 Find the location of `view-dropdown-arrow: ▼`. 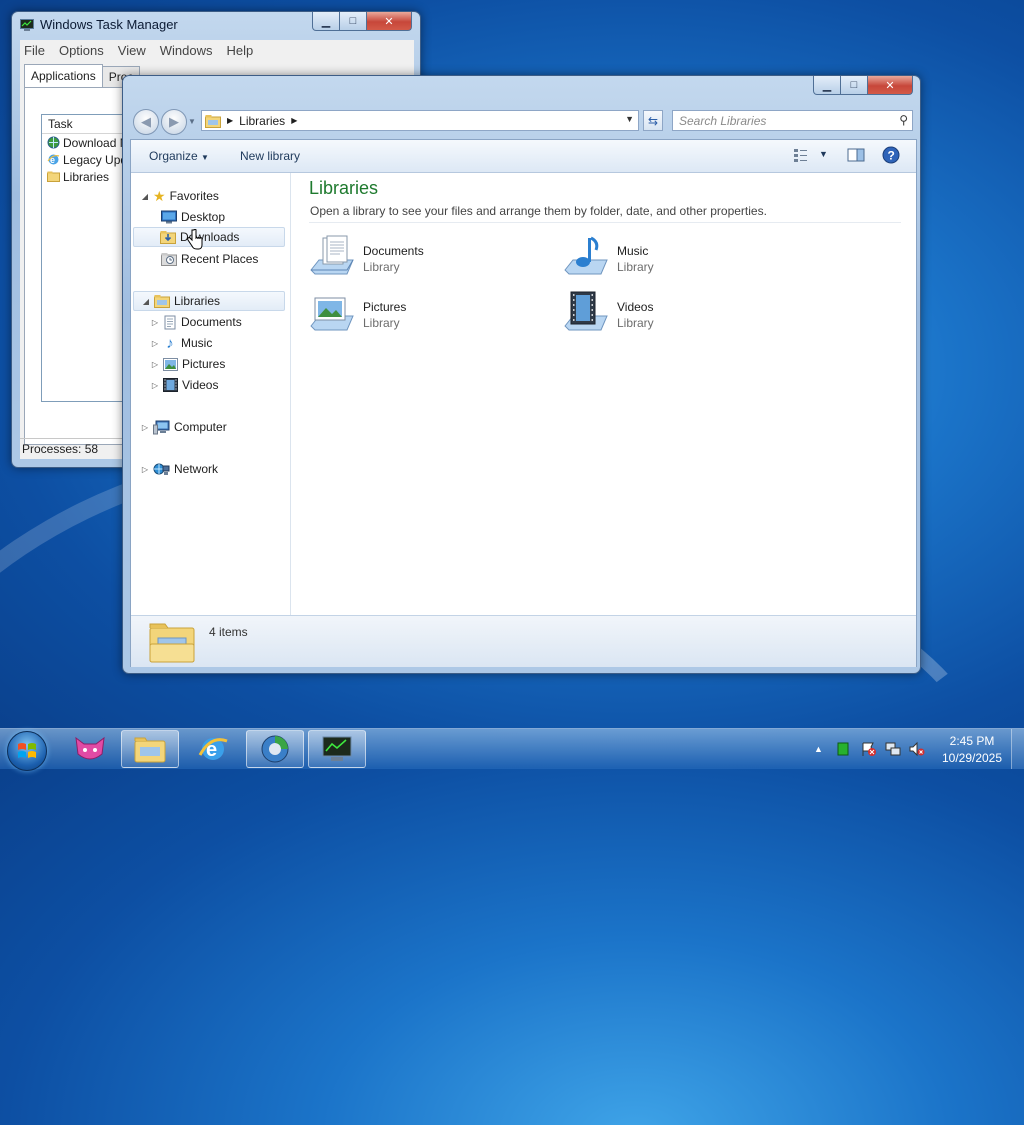

view-dropdown-arrow: ▼ is located at coordinates (823, 154).